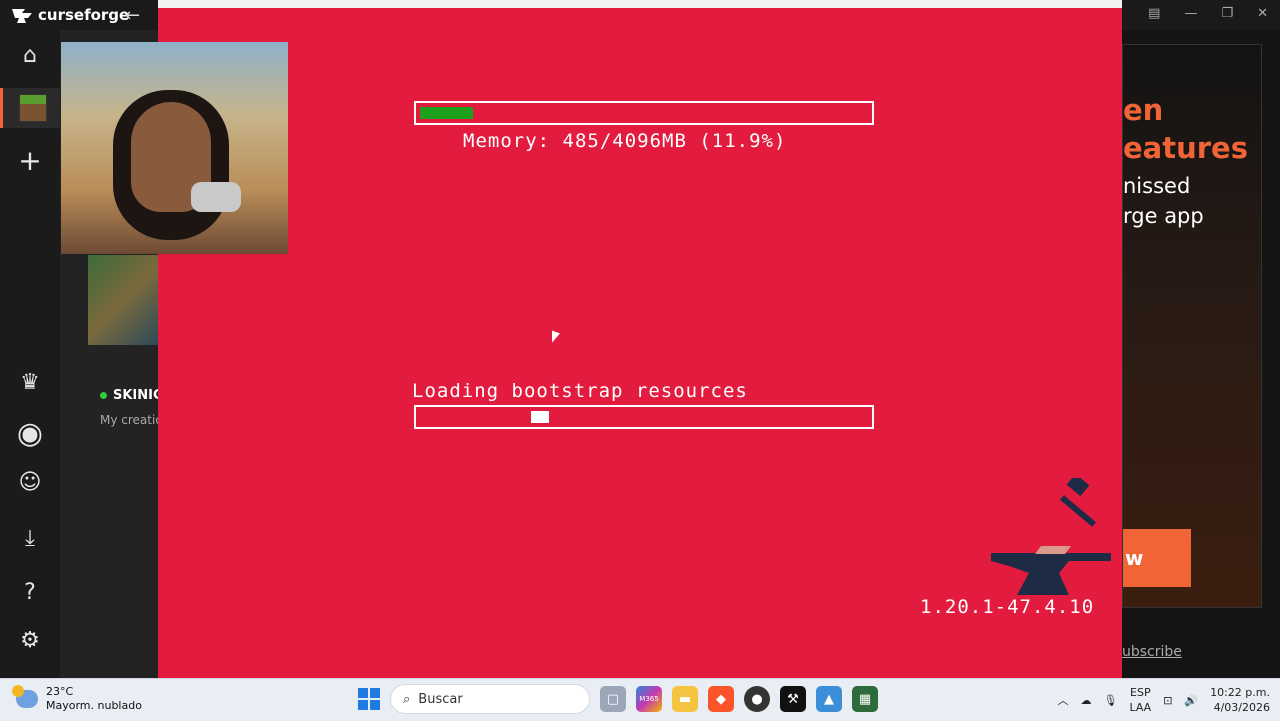  What do you see at coordinates (1157, 186) in the screenshot?
I see `ad-body-1: nissed` at bounding box center [1157, 186].